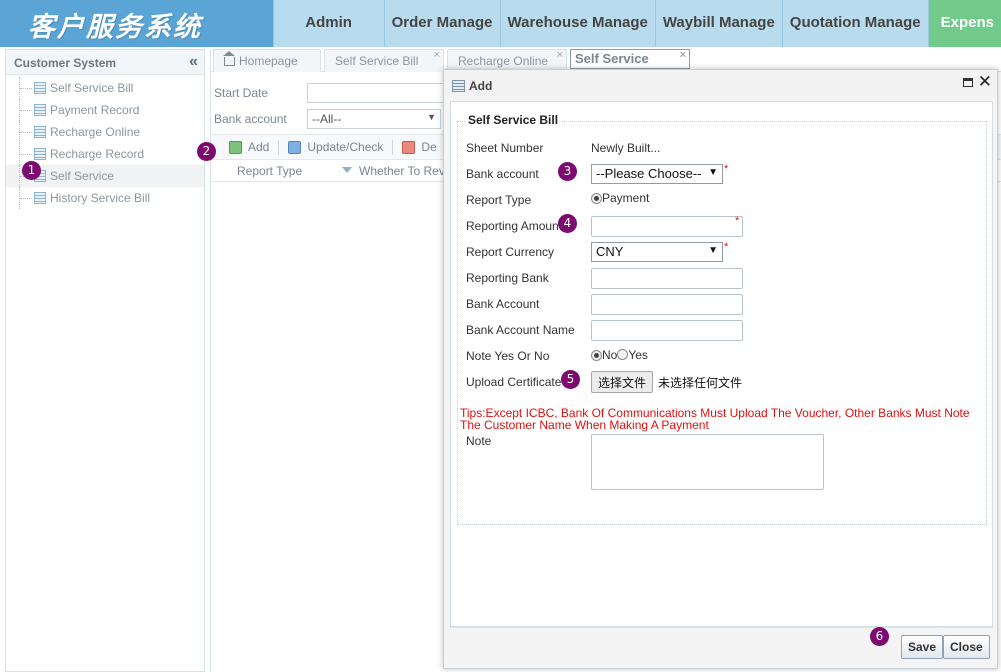 The image size is (1001, 672). I want to click on note-textarea, so click(707, 462).